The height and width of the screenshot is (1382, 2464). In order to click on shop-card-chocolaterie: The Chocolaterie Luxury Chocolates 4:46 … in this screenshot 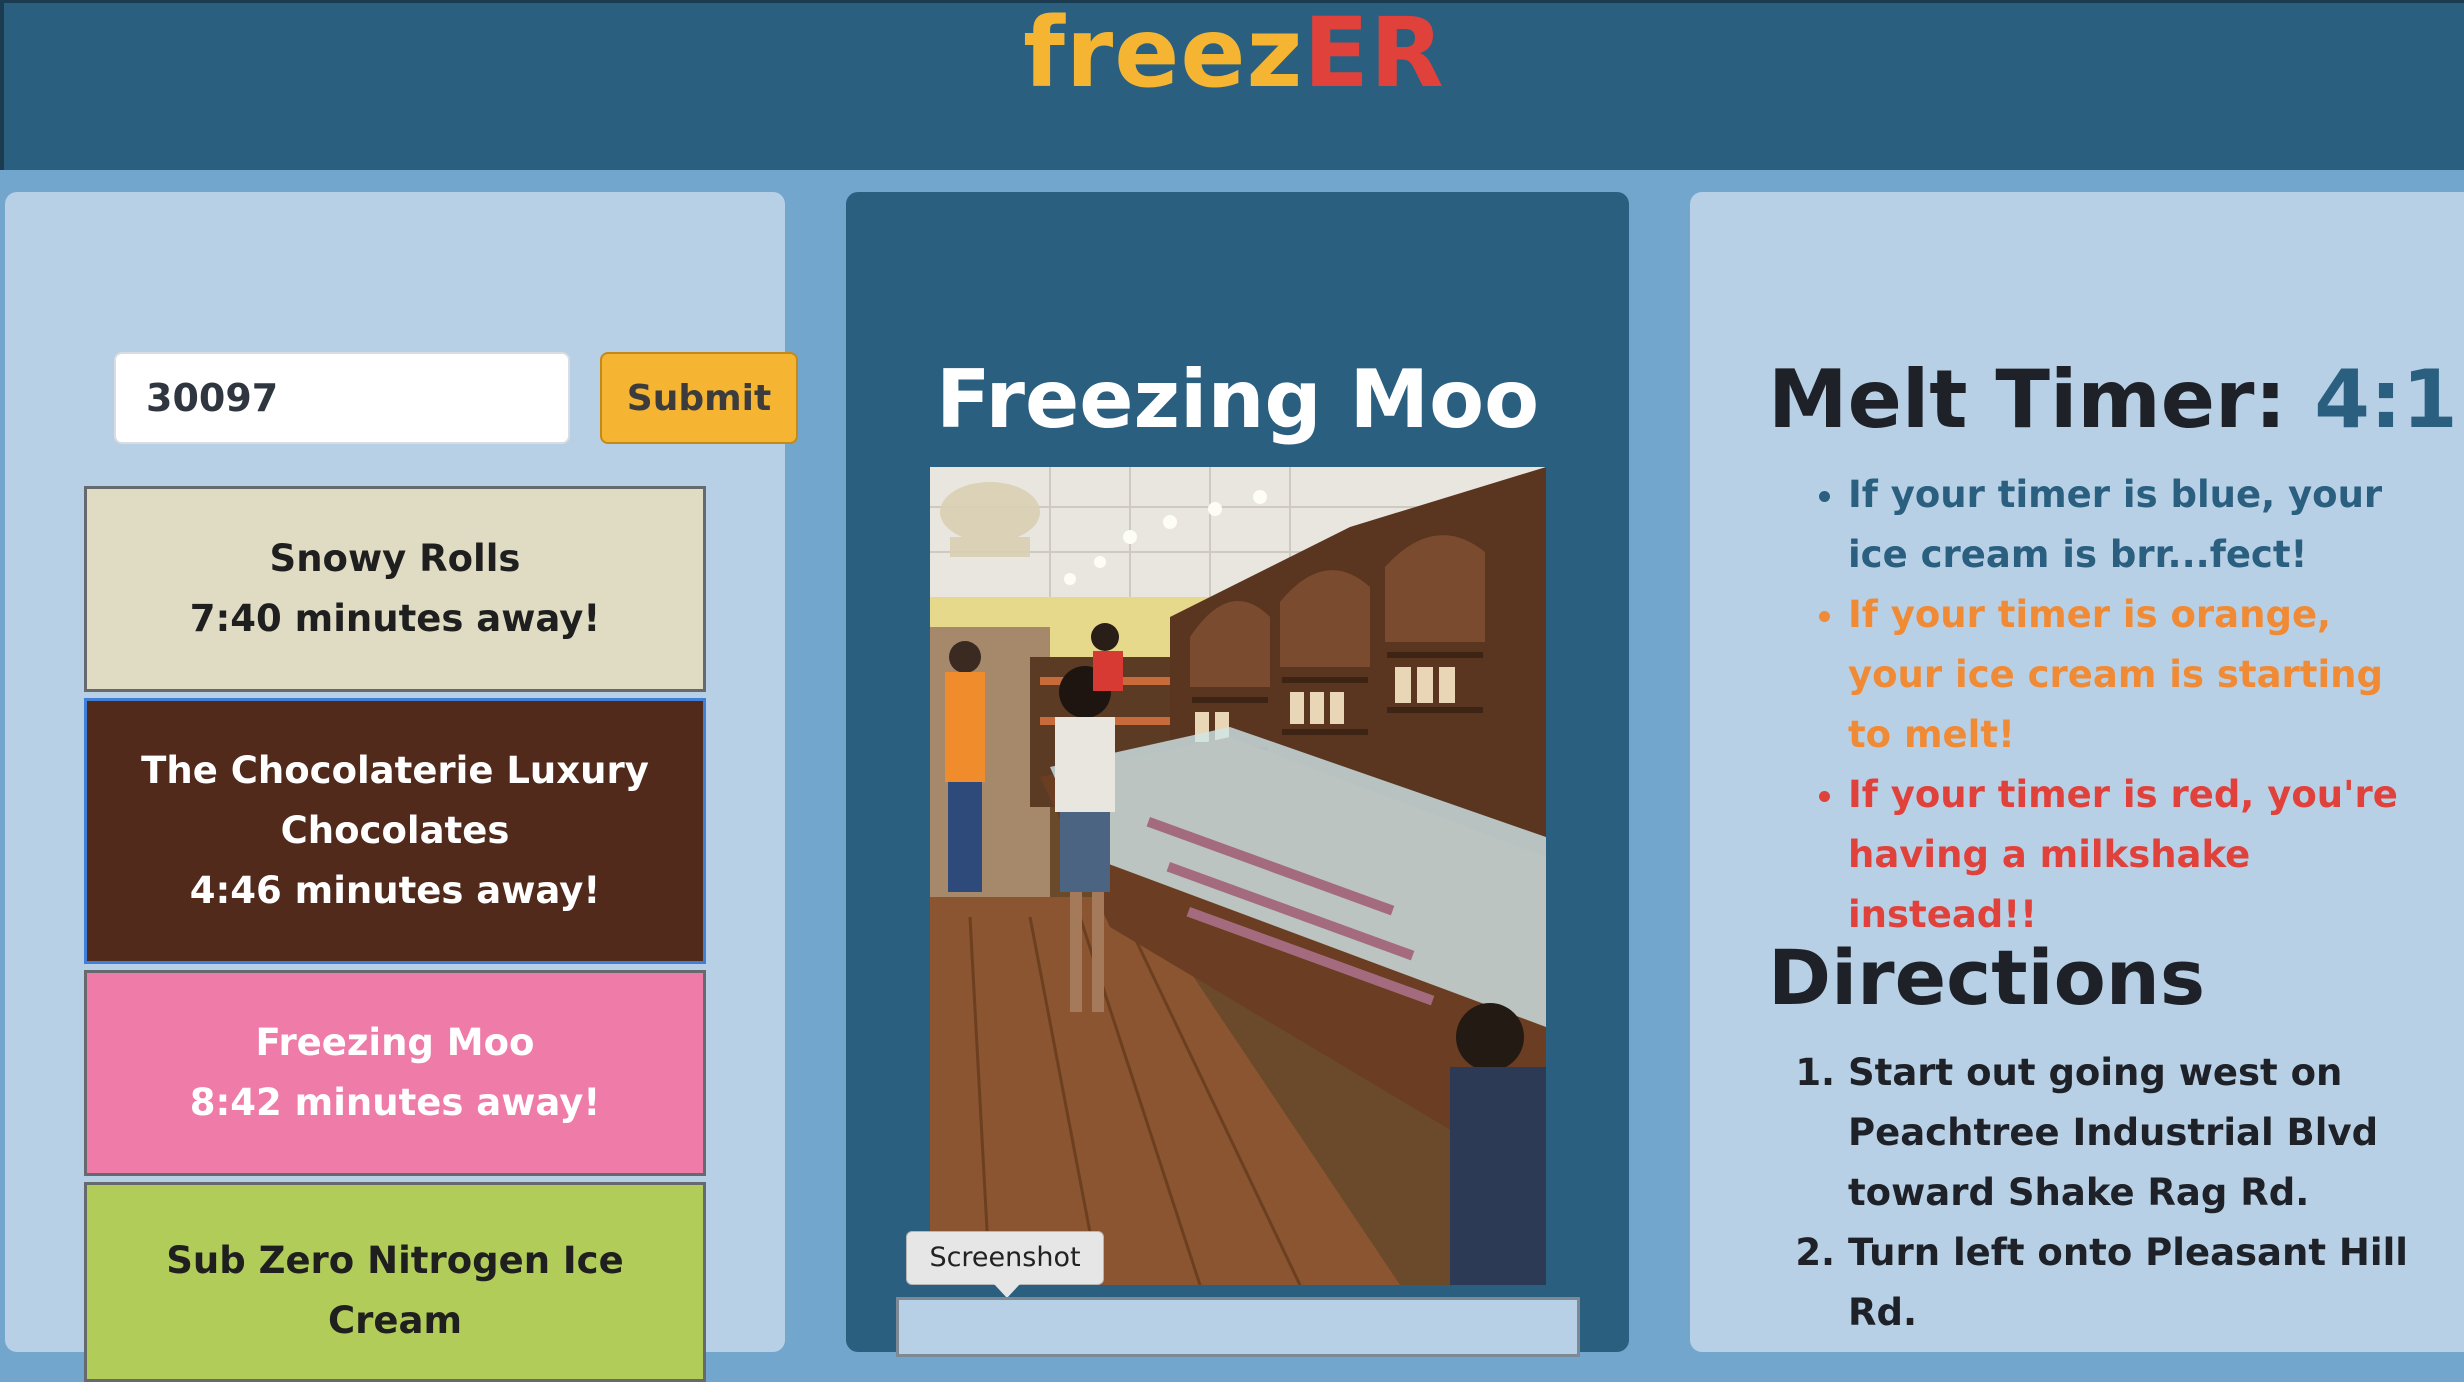, I will do `click(395, 831)`.